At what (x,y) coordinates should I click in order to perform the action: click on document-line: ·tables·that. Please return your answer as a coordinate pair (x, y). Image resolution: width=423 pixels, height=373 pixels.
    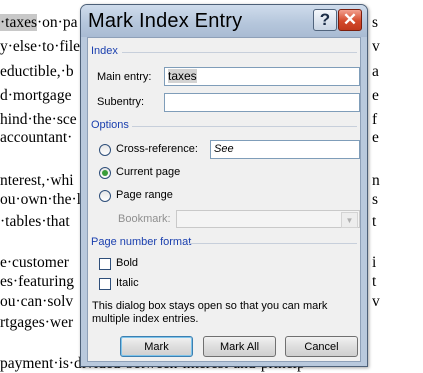
    Looking at the image, I should click on (35, 221).